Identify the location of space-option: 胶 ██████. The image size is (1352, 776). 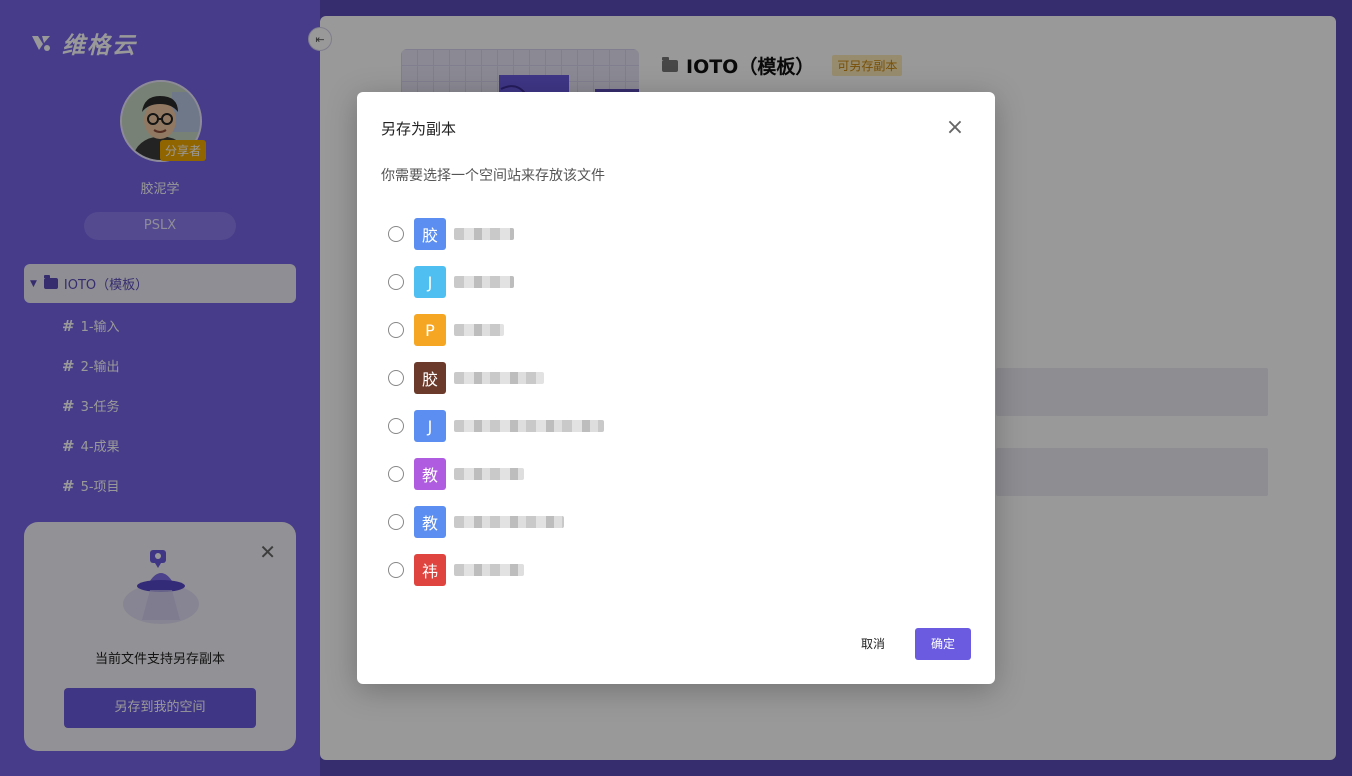
(451, 234).